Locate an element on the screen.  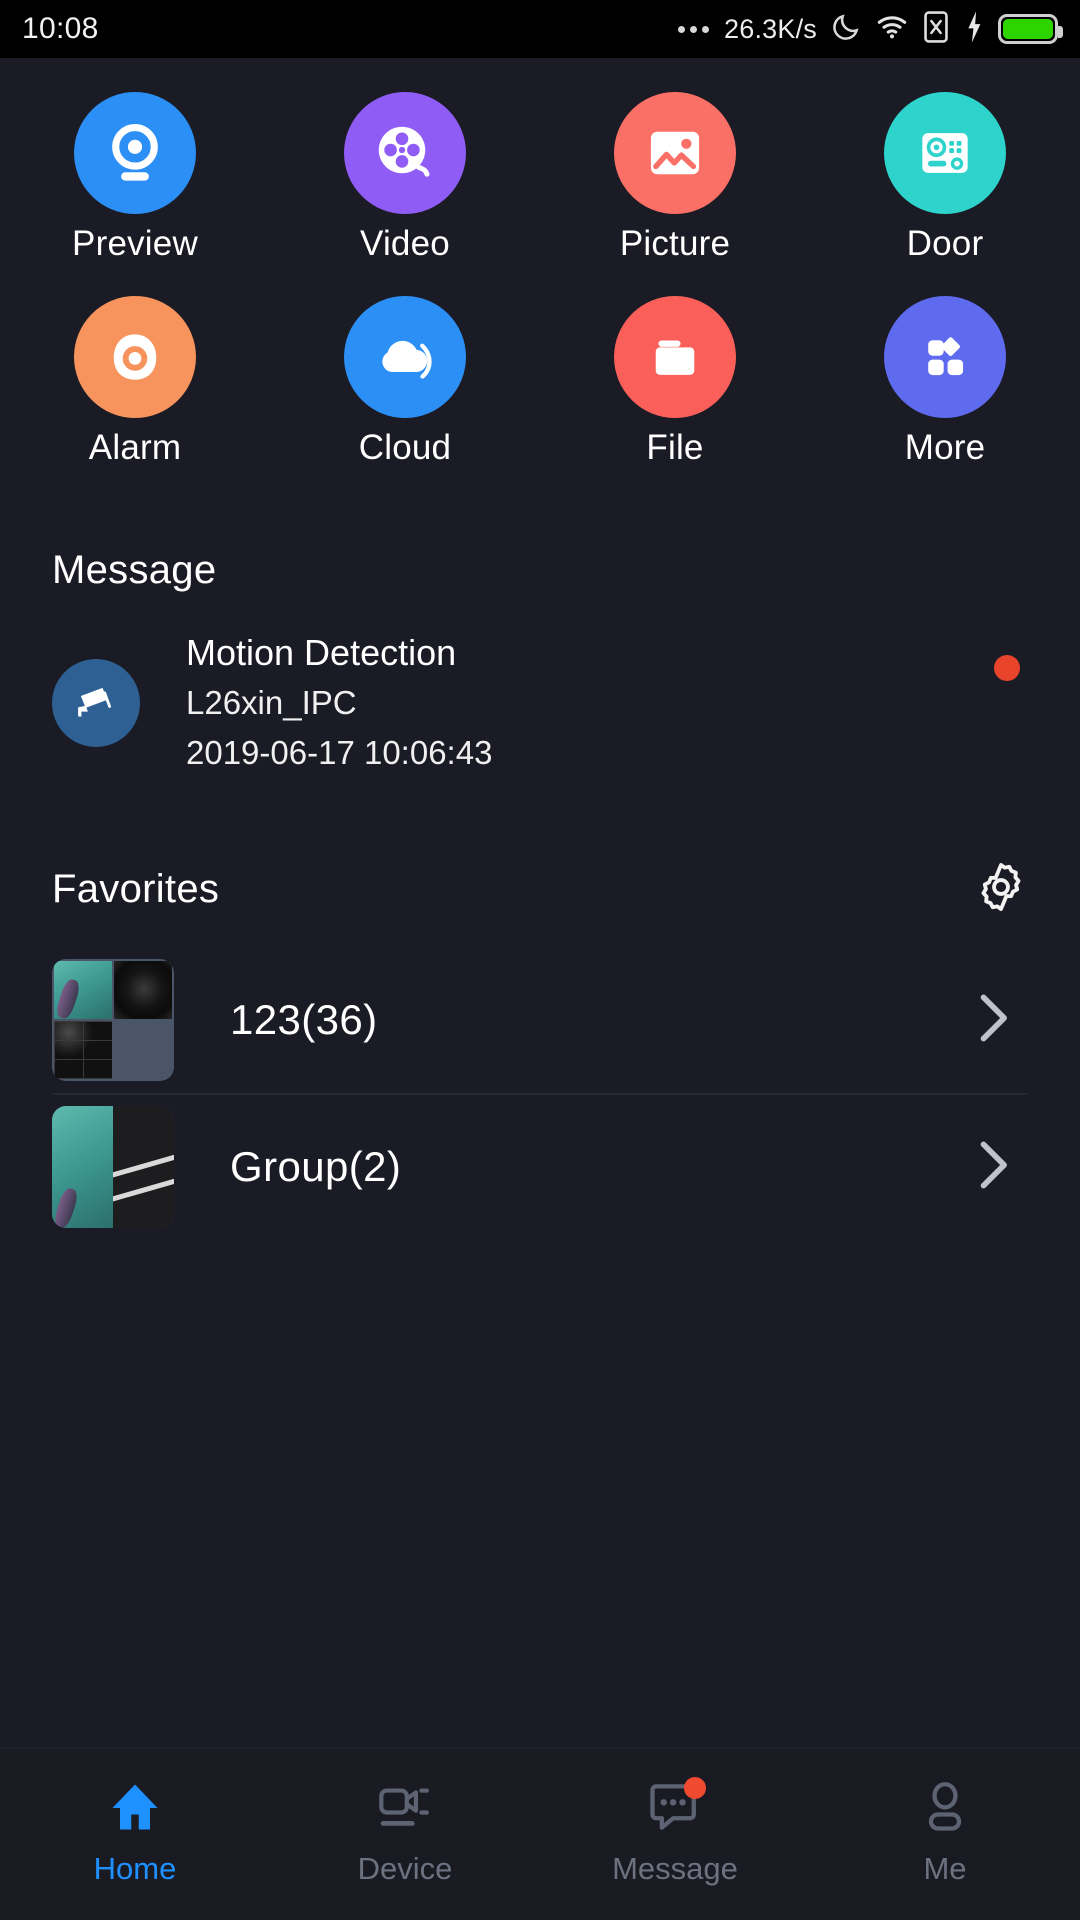
shortcut-label: File is located at coordinates (675, 447).